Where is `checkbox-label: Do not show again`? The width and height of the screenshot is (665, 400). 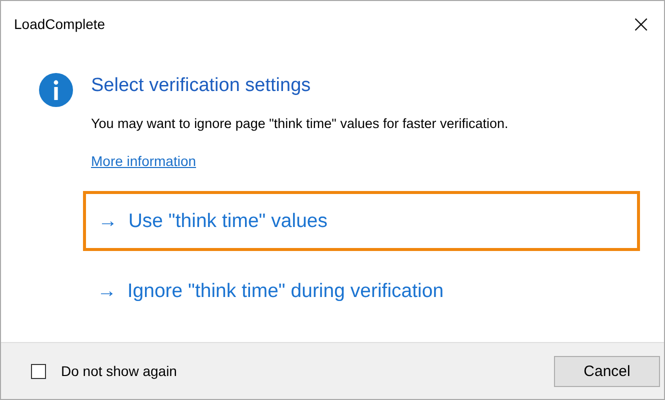
checkbox-label: Do not show again is located at coordinates (119, 371).